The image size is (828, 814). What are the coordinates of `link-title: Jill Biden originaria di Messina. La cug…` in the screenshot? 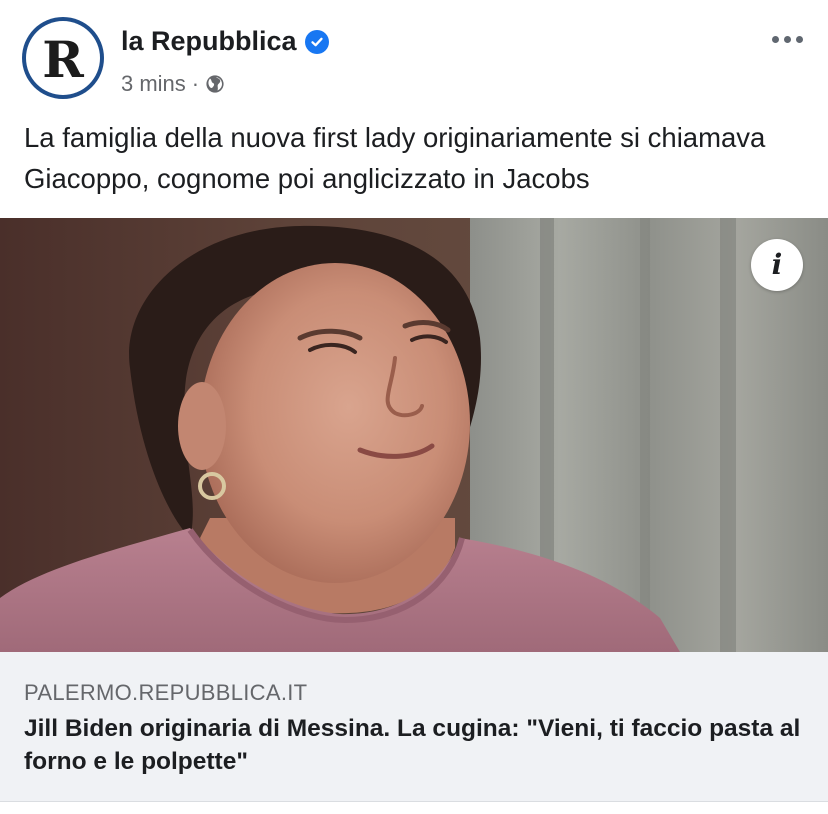 It's located at (419, 745).